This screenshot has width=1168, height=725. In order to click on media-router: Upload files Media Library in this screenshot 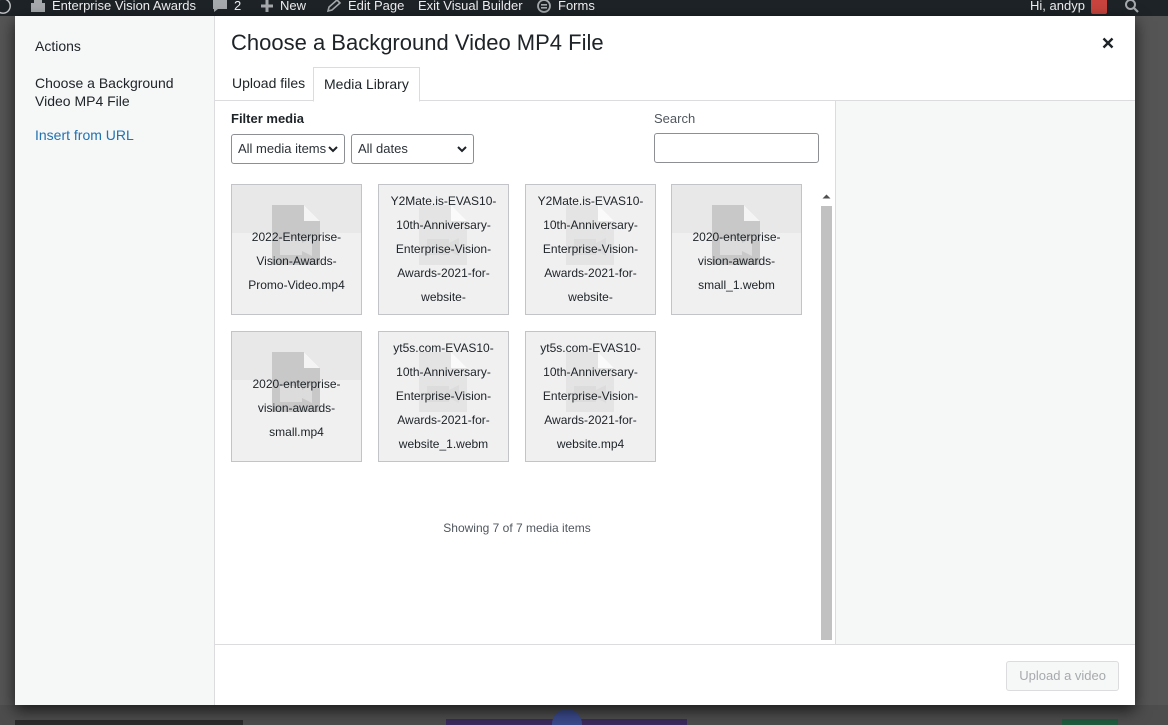, I will do `click(675, 83)`.